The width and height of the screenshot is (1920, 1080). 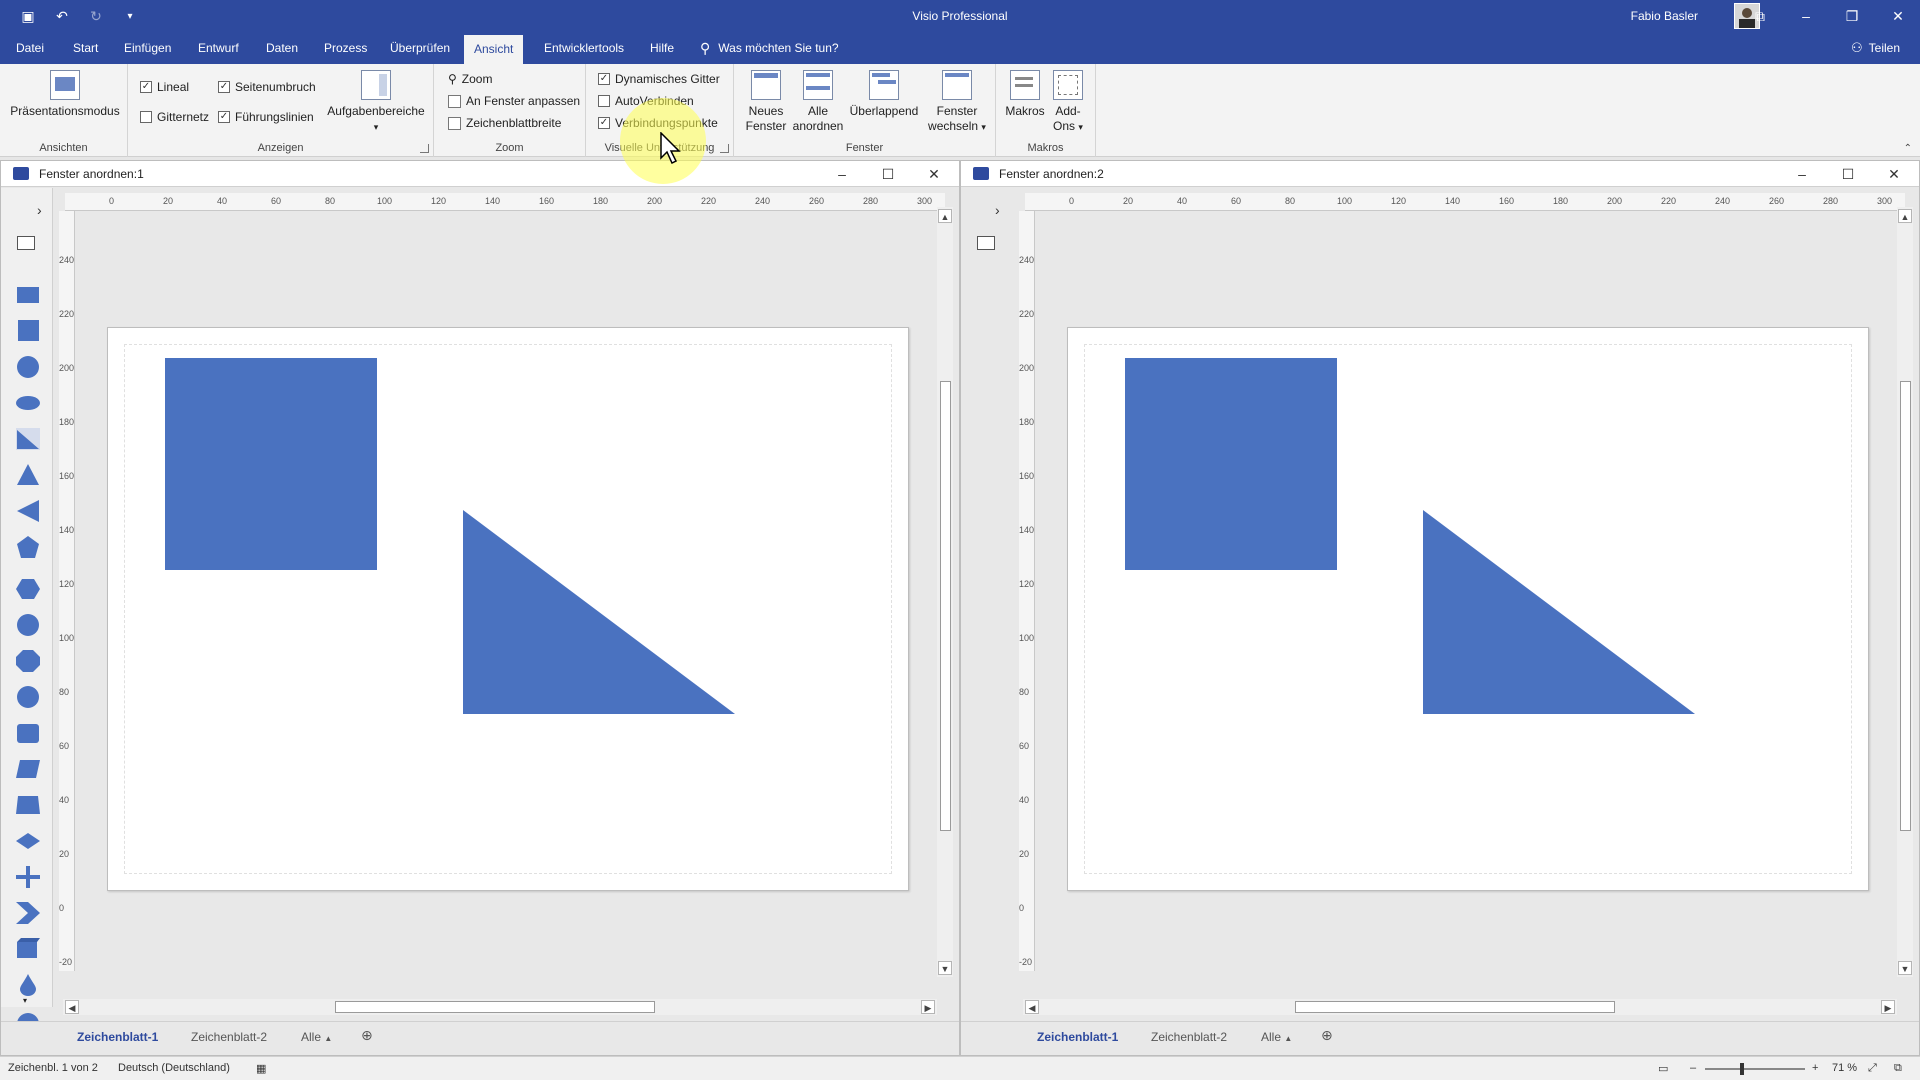 I want to click on makros-button: Makros, so click(x=1025, y=94).